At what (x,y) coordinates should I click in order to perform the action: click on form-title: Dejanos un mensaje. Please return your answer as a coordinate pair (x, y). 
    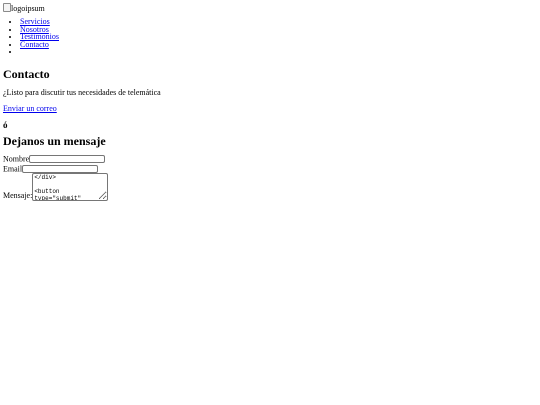
    Looking at the image, I should click on (54, 140).